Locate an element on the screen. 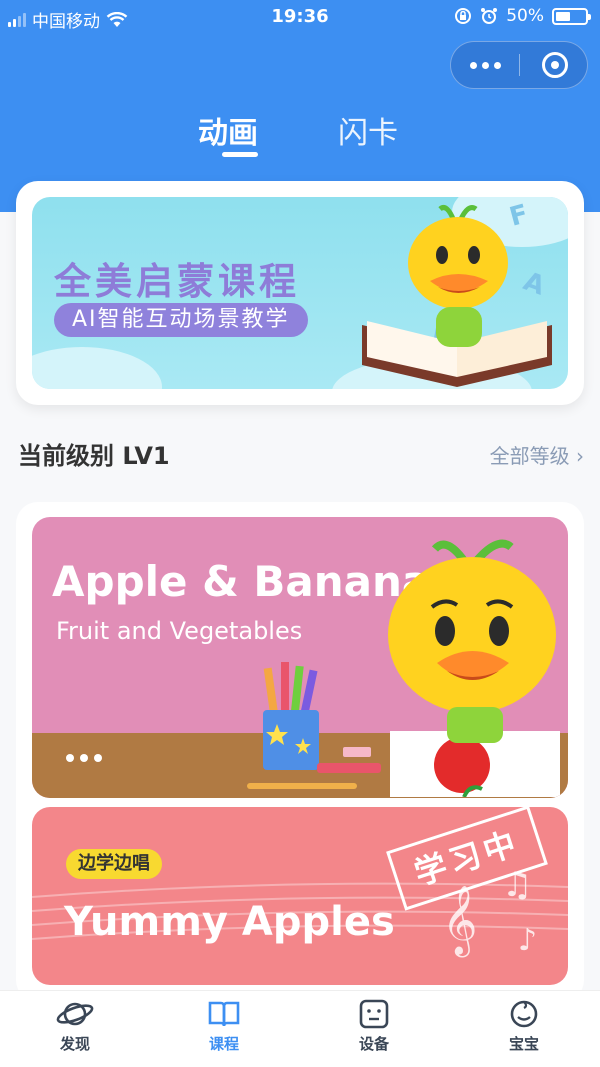 The width and height of the screenshot is (600, 1067). miniprogram-capsule is located at coordinates (519, 65).